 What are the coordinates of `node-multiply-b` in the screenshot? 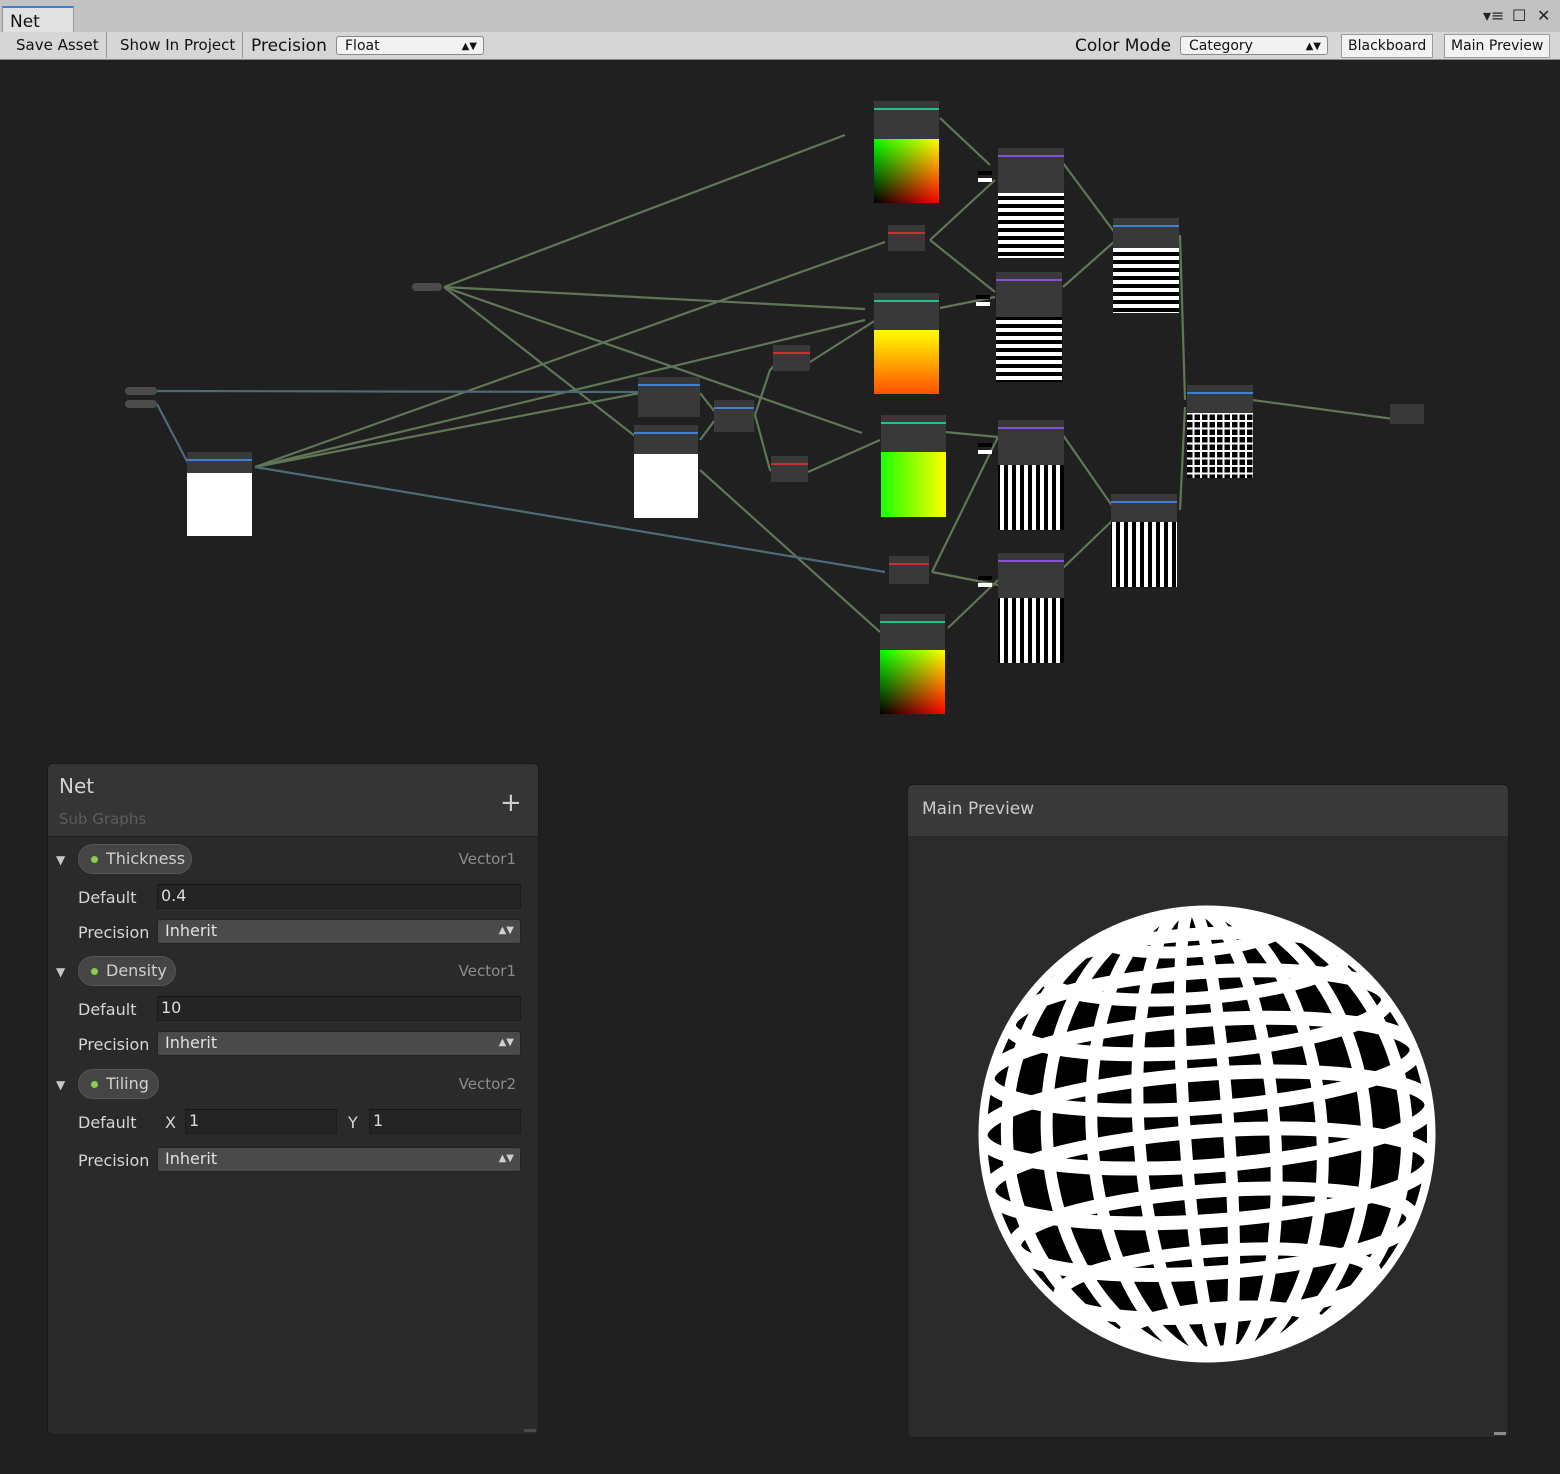 It's located at (1146, 265).